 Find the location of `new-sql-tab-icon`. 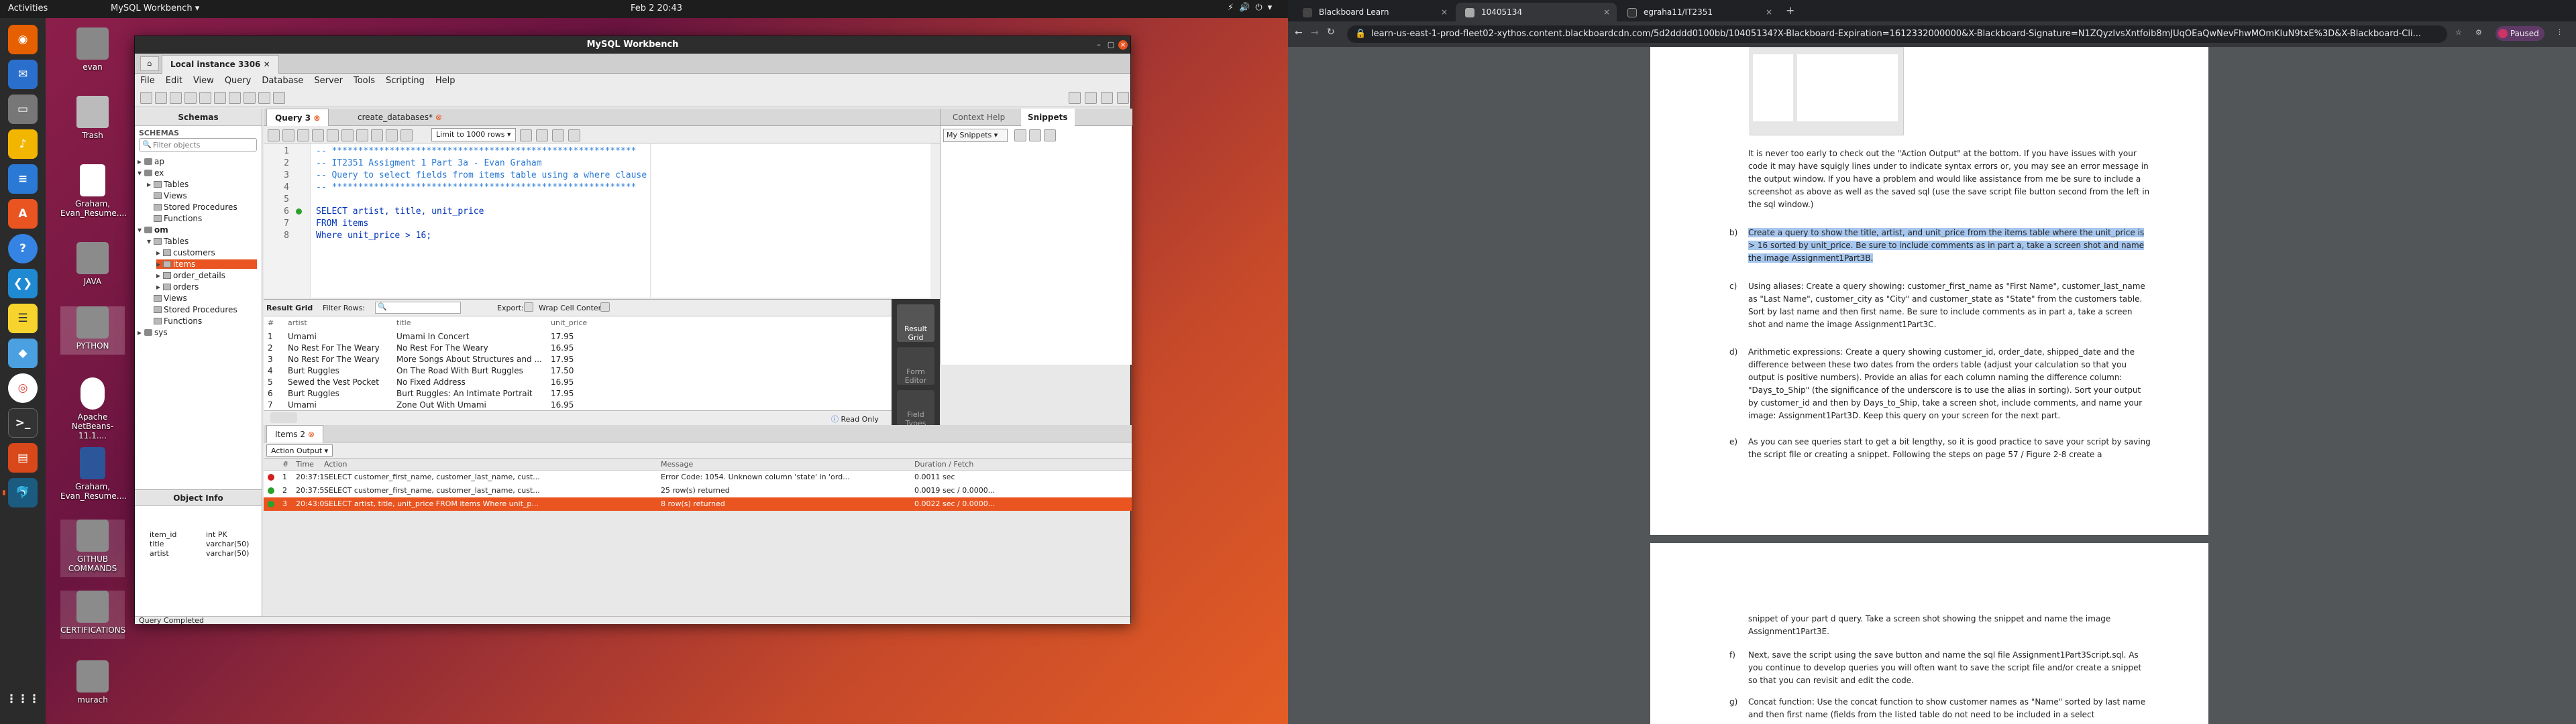

new-sql-tab-icon is located at coordinates (146, 98).